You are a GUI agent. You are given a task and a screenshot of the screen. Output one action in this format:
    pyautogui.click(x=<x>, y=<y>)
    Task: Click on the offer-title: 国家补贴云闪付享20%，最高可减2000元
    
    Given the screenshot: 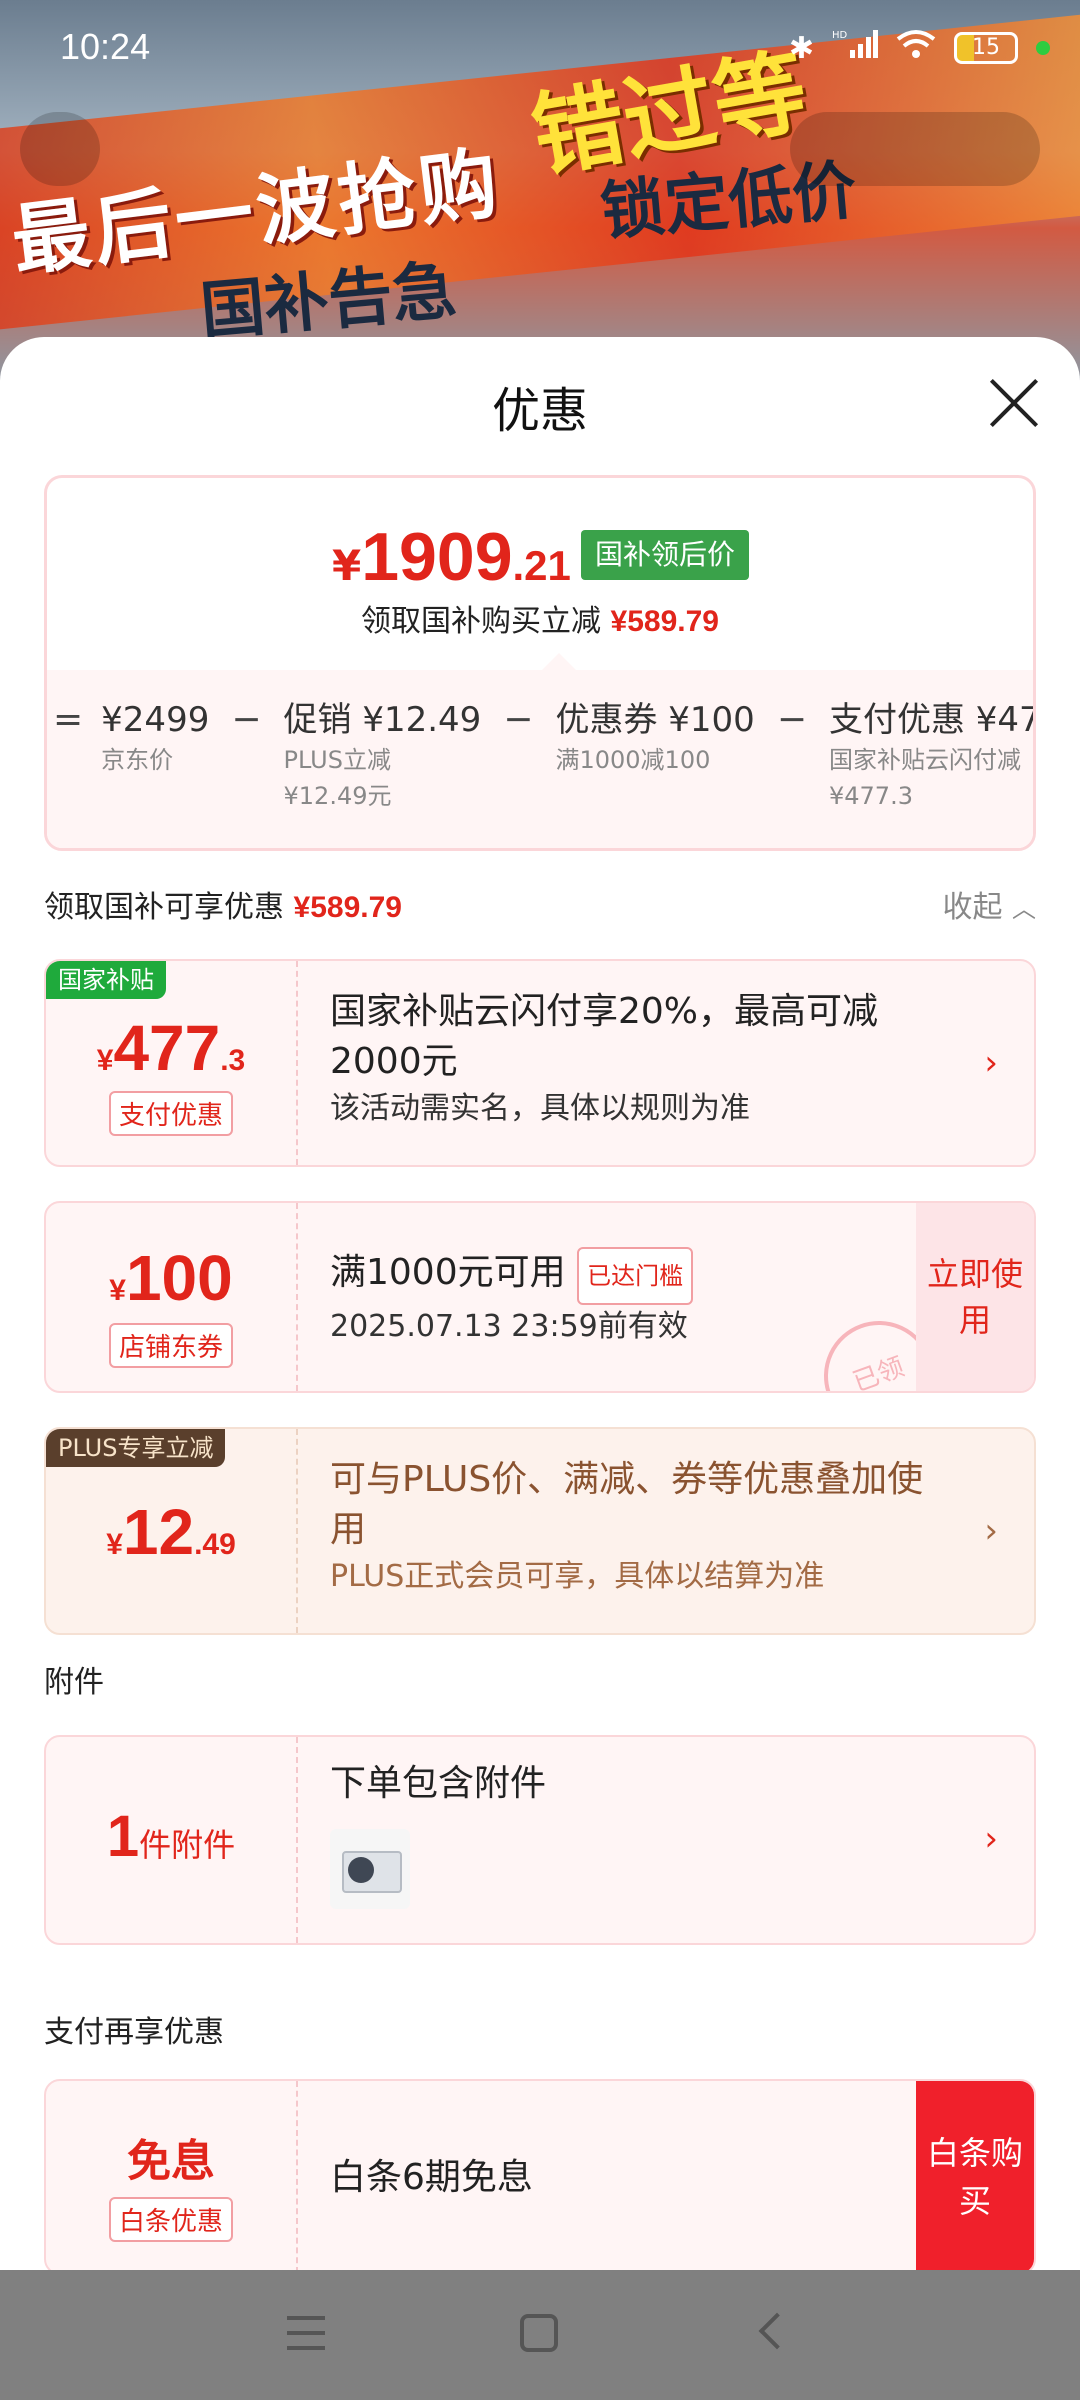 What is the action you would take?
    pyautogui.click(x=604, y=1036)
    